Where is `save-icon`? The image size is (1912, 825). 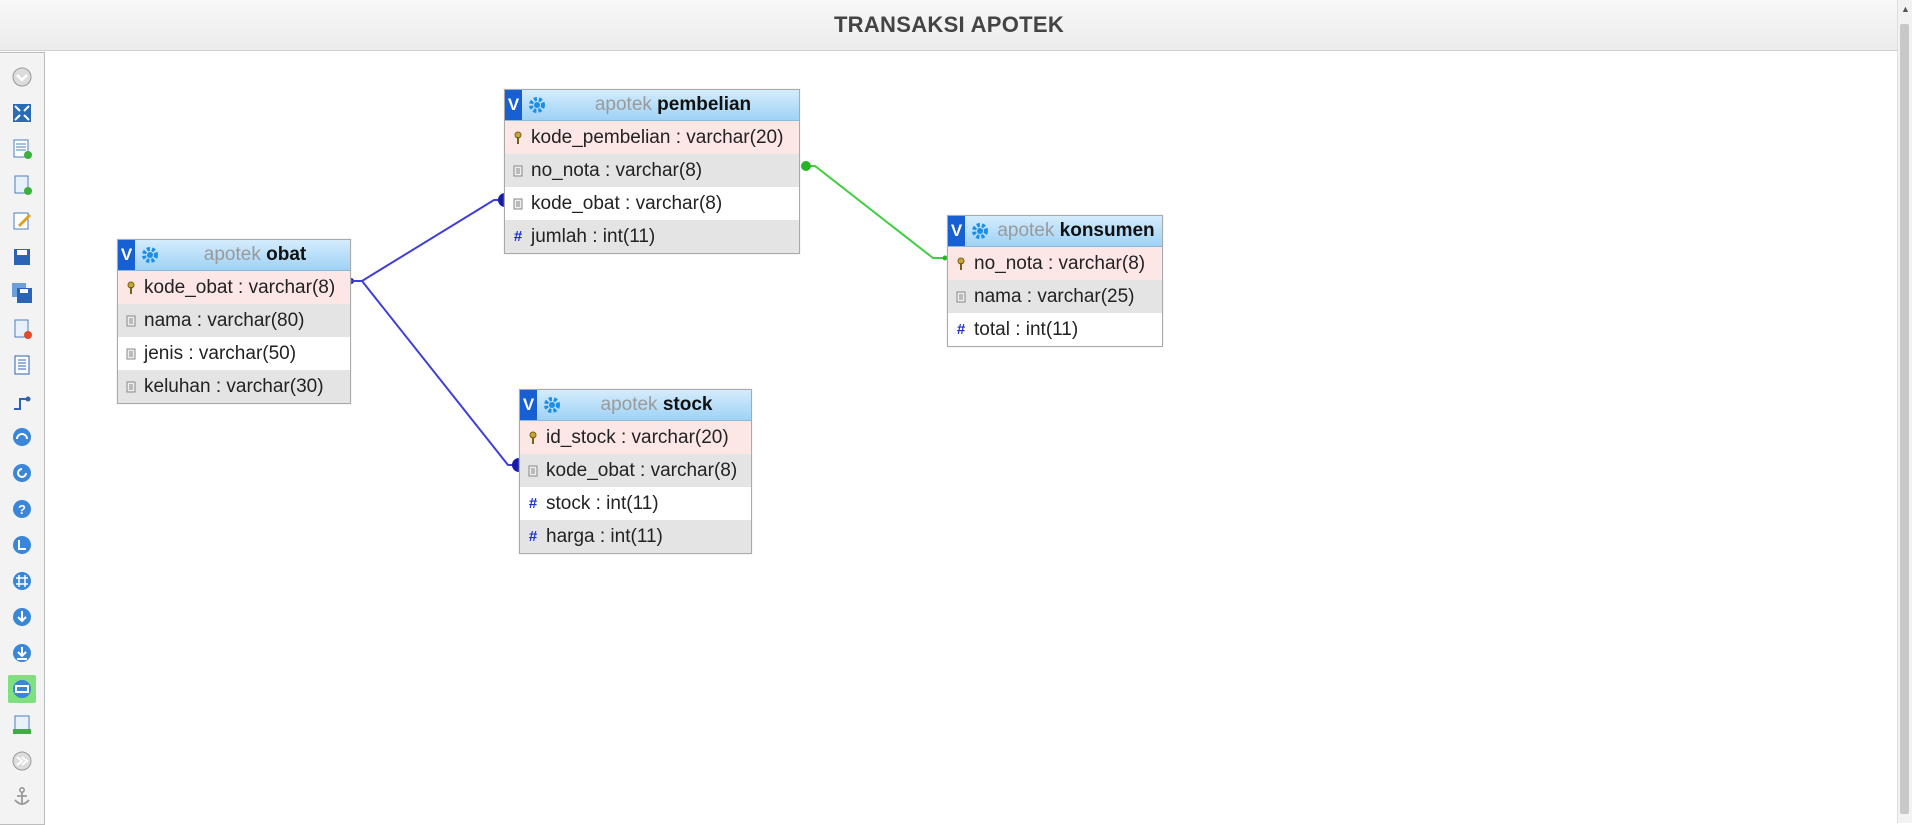 save-icon is located at coordinates (22, 257).